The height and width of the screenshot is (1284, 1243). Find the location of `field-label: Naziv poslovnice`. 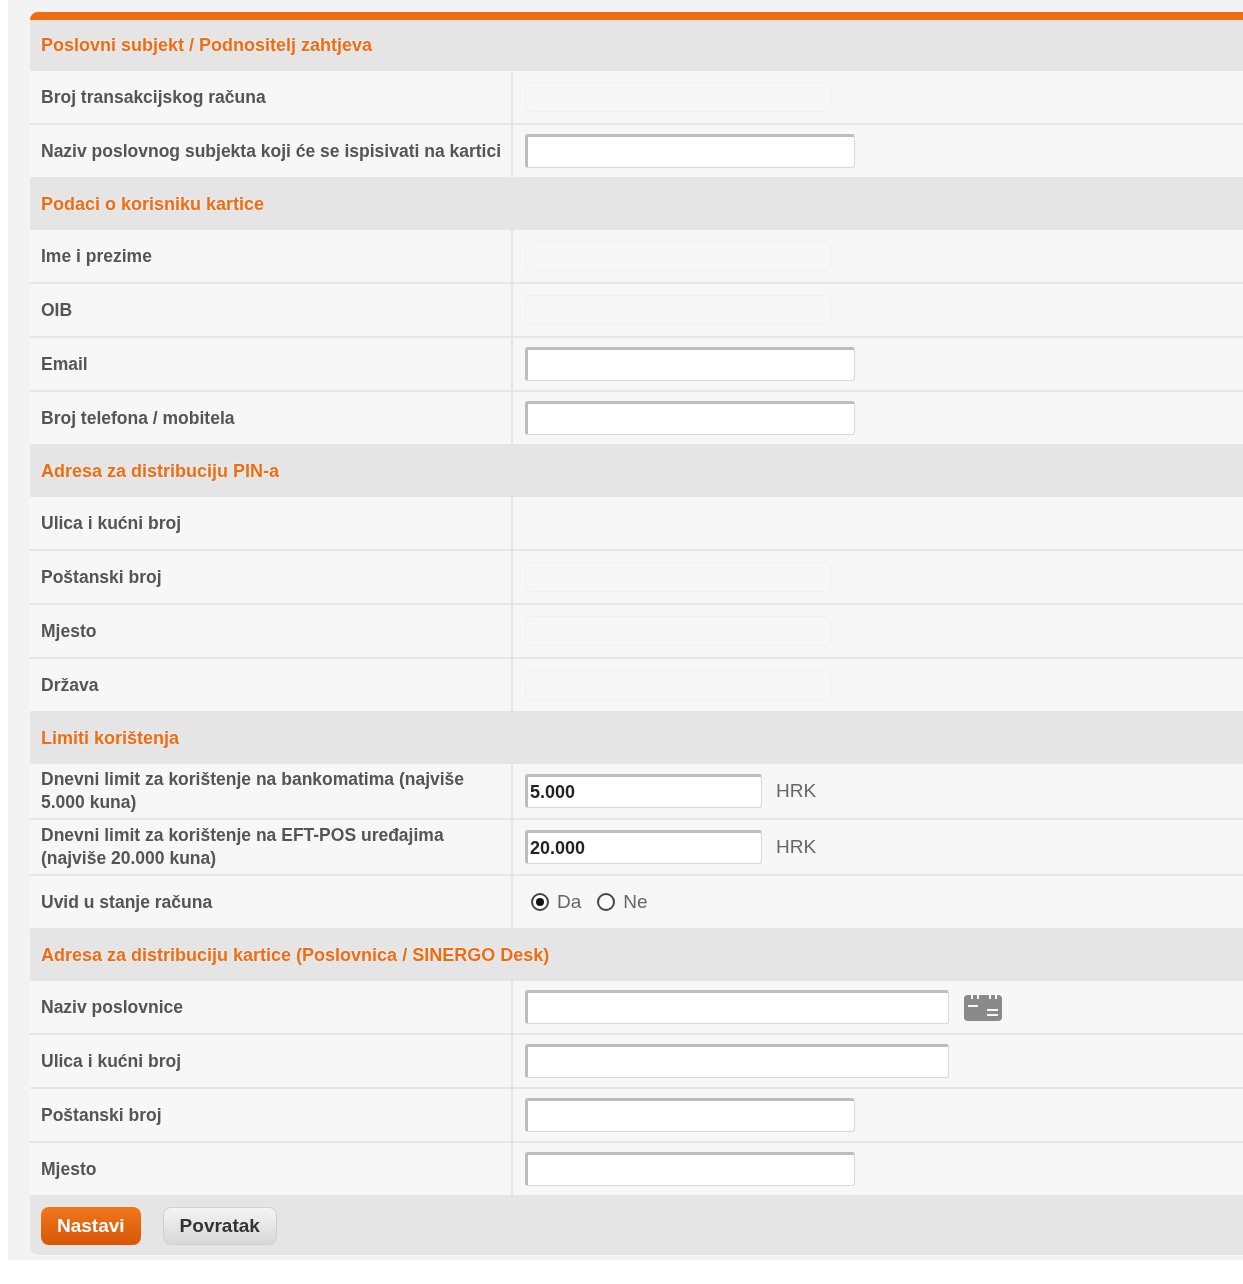

field-label: Naziv poslovnice is located at coordinates (112, 1007).